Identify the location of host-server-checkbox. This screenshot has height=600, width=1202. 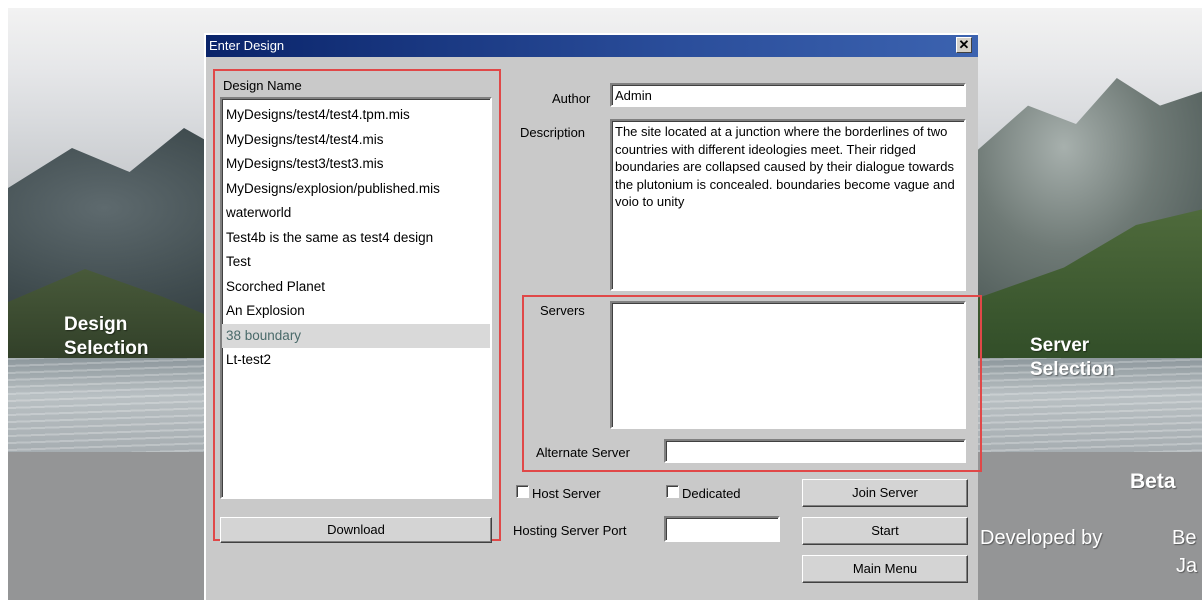
(522, 491).